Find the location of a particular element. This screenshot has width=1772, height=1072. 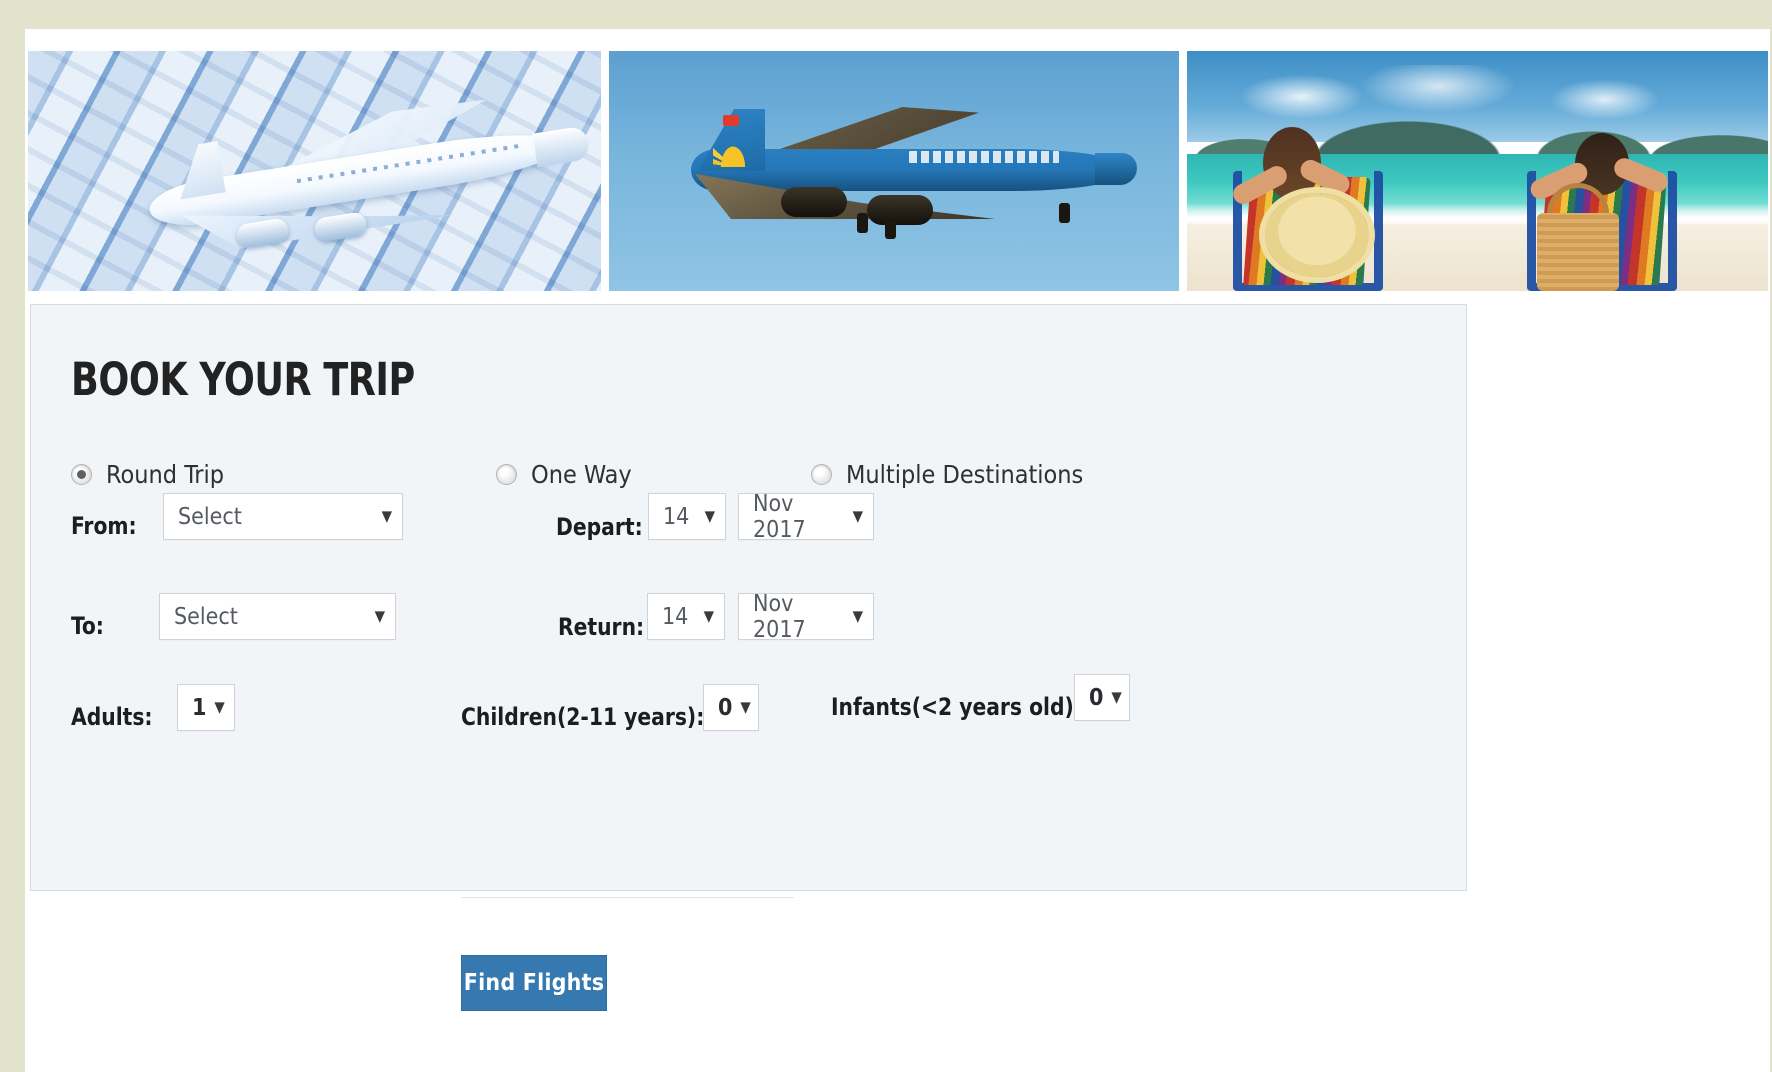

depart-month-select: Nov 2017 ▼ is located at coordinates (806, 516).